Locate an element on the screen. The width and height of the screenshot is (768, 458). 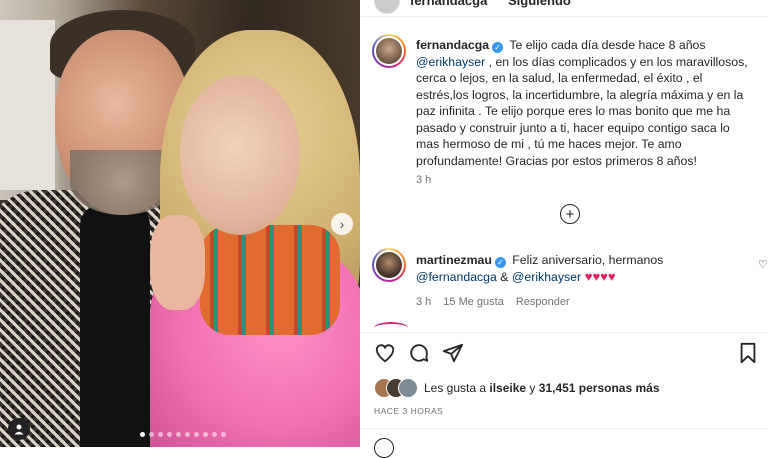
caption-mention: @erikhayser is located at coordinates (450, 62).